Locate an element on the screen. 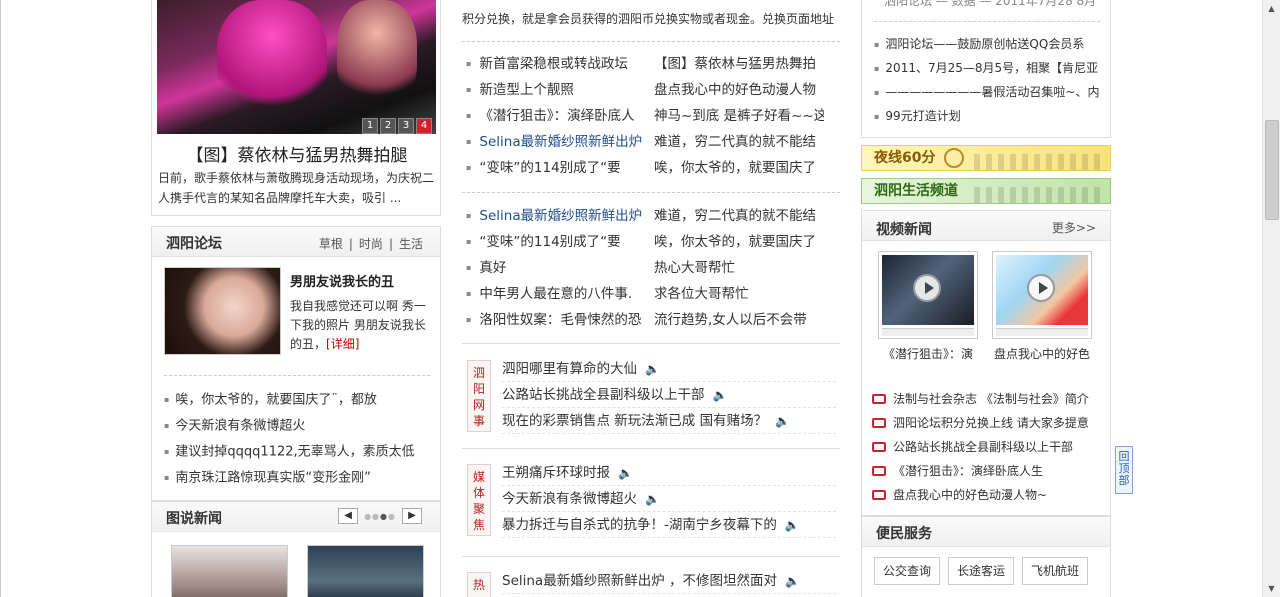  picture-news-panel: 图说新闻 ◀ ●●●● ▶ is located at coordinates (296, 549).